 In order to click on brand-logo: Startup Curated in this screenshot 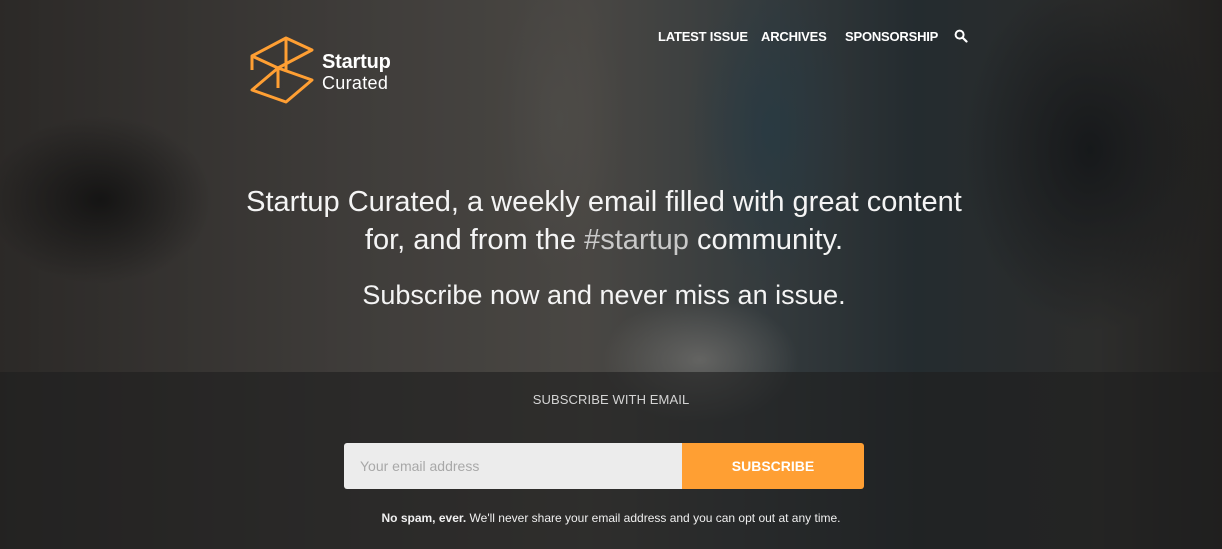, I will do `click(330, 71)`.